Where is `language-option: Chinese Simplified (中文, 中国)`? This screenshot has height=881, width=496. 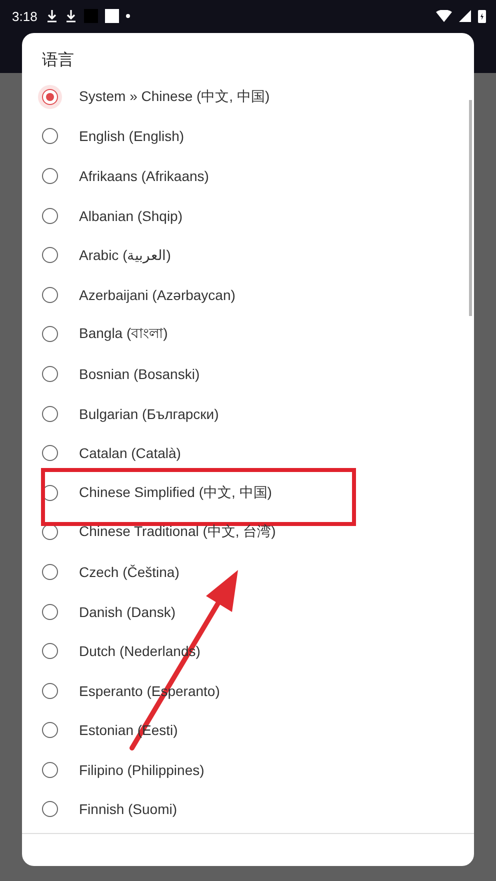
language-option: Chinese Simplified (中文, 中国) is located at coordinates (248, 492).